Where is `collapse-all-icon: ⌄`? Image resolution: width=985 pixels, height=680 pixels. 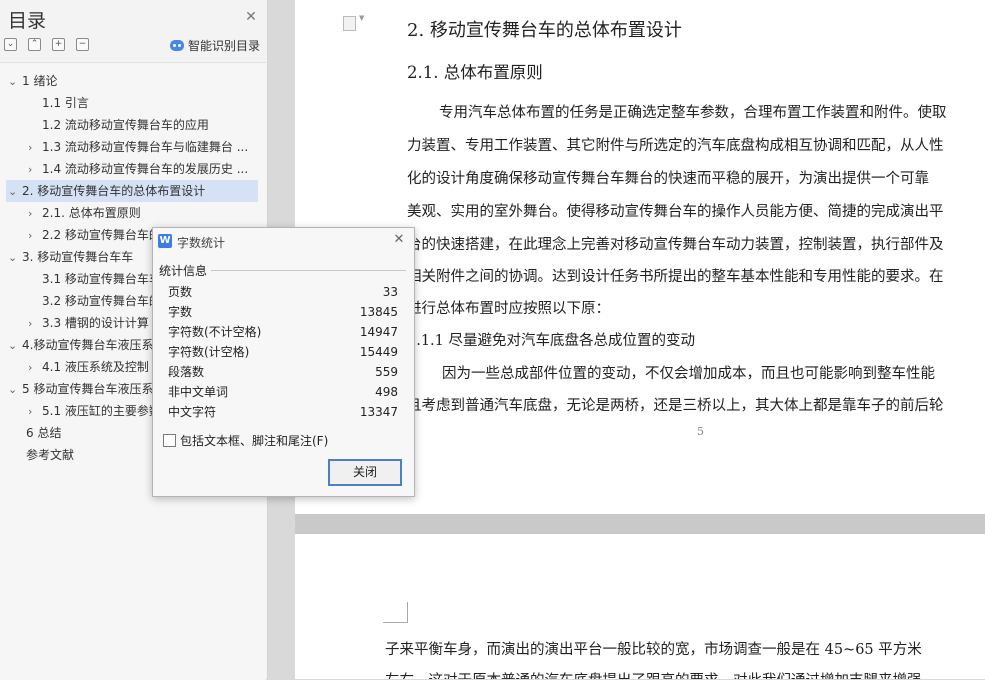
collapse-all-icon: ⌄ is located at coordinates (10, 44).